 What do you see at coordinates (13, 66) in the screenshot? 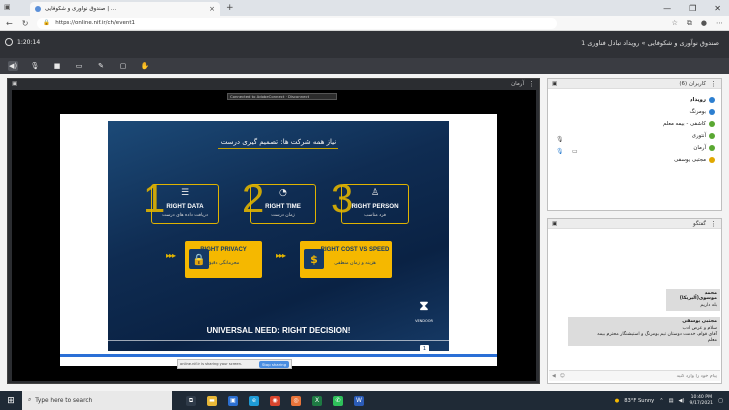
I see `speaker-icon: ◀)` at bounding box center [13, 66].